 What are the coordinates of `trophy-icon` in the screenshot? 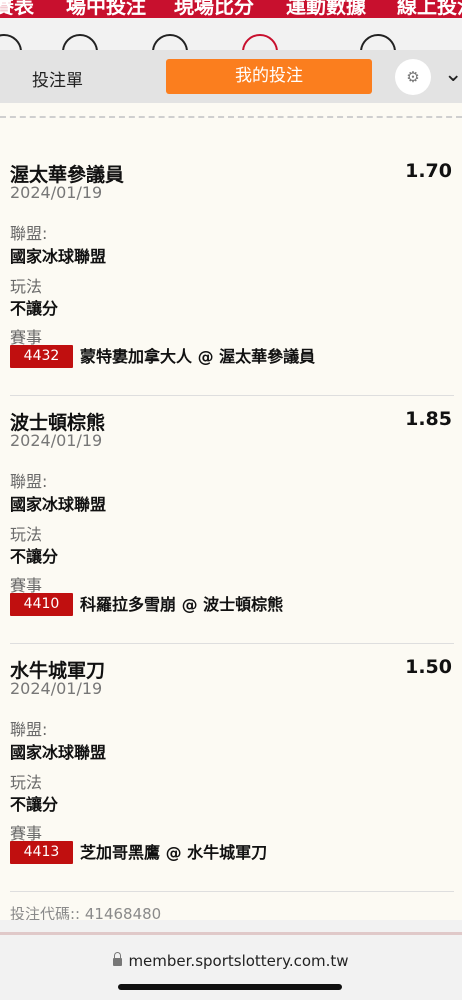 It's located at (378, 42).